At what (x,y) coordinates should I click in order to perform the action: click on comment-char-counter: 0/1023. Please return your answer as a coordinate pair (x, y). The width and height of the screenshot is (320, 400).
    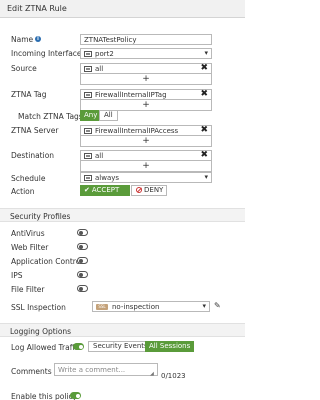
    Looking at the image, I should click on (173, 376).